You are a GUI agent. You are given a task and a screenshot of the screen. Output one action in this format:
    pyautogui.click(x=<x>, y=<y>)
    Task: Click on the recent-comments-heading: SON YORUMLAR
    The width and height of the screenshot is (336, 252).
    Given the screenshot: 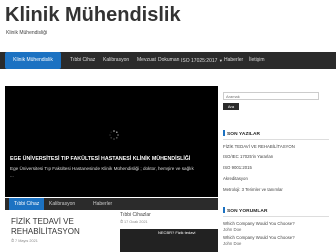 What is the action you would take?
    pyautogui.click(x=276, y=212)
    